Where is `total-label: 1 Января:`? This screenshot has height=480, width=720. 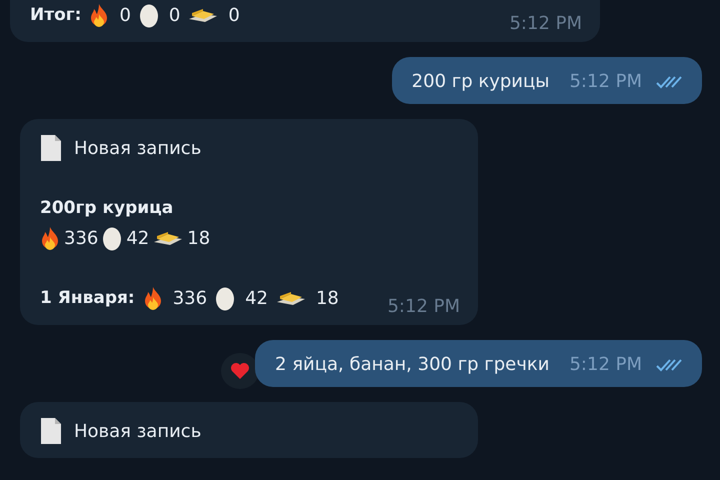
total-label: 1 Января: is located at coordinates (87, 298).